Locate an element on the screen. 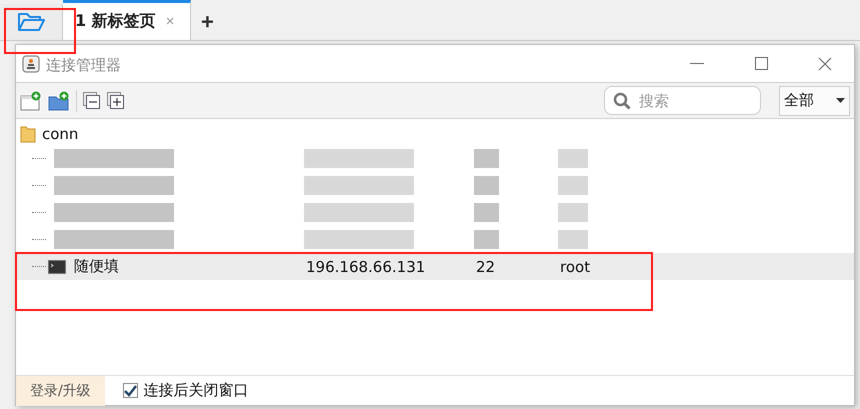 Image resolution: width=860 pixels, height=409 pixels. search-input: 搜索 is located at coordinates (692, 100).